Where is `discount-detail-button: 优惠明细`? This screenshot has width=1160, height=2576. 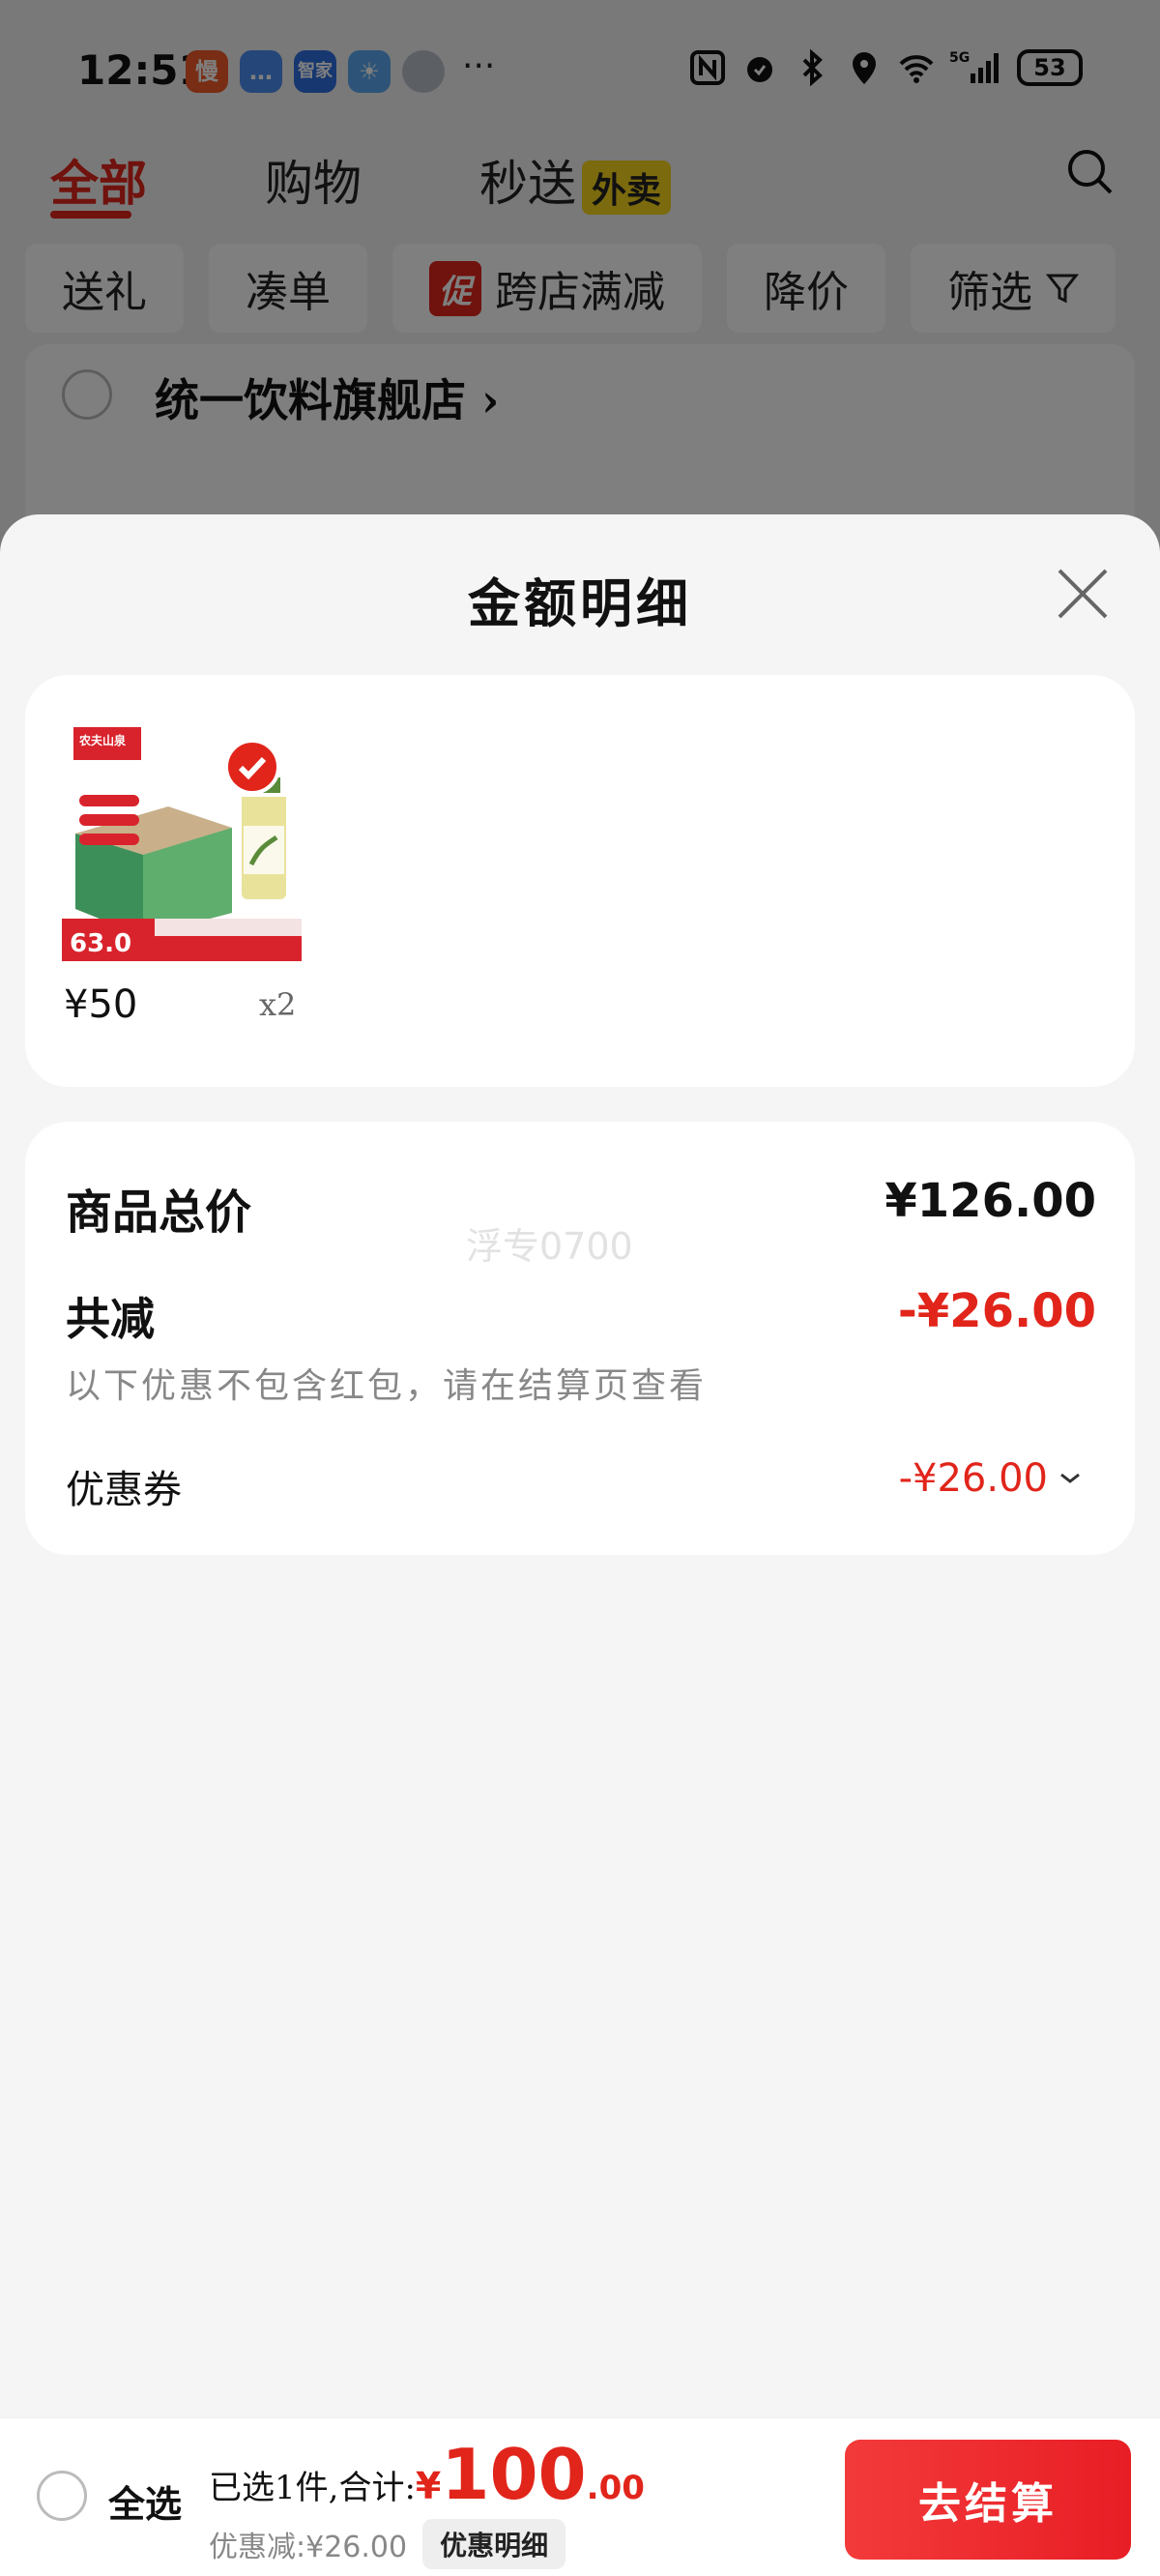
discount-detail-button: 优惠明细 is located at coordinates (494, 2544).